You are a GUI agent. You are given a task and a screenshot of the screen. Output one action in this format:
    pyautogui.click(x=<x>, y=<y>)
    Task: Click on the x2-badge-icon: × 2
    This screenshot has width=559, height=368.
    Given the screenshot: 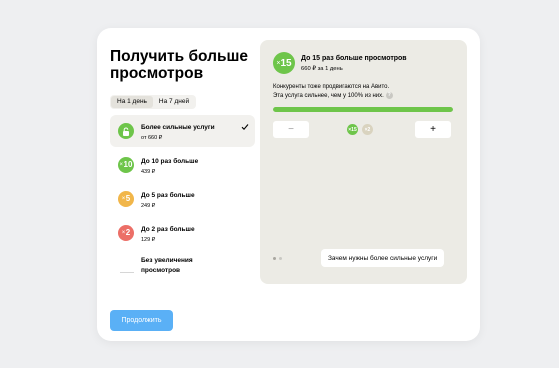 What is the action you would take?
    pyautogui.click(x=126, y=233)
    